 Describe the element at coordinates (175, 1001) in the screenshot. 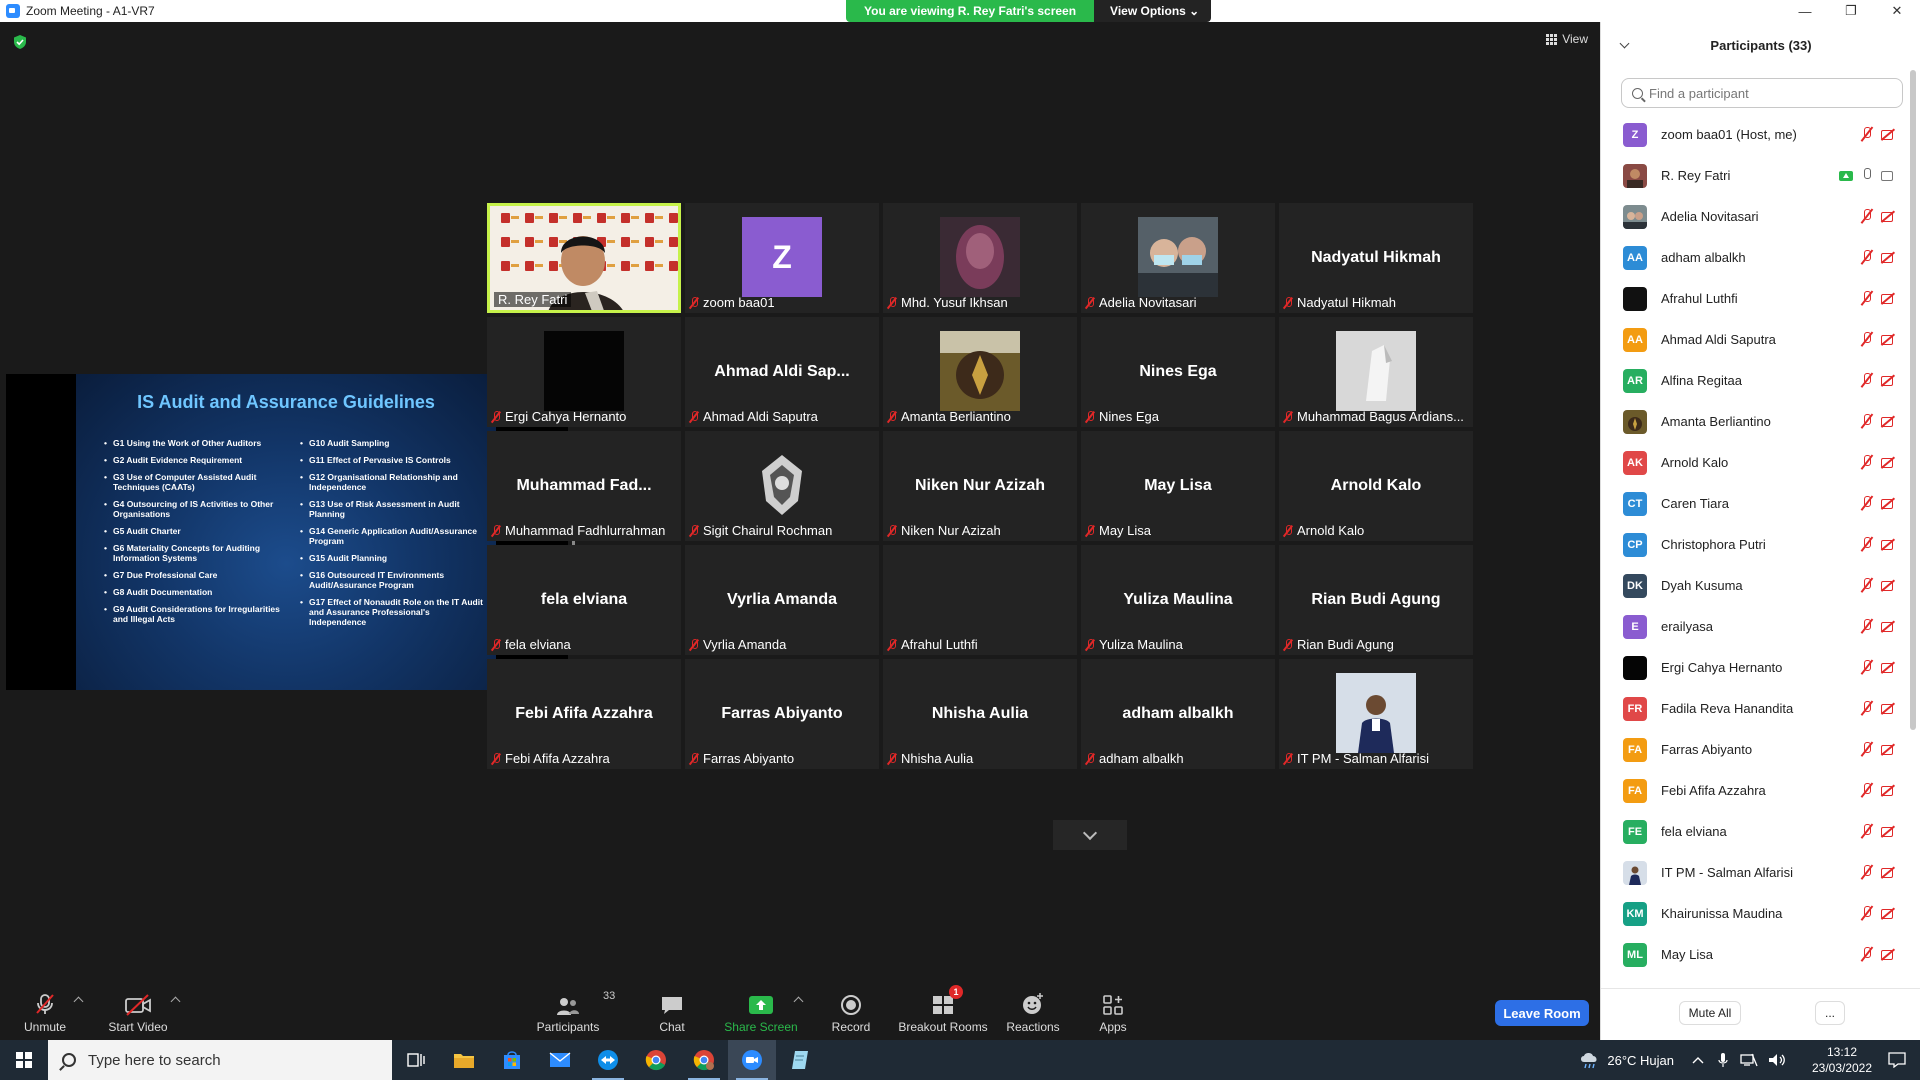

I see `video-options-caret-icon` at that location.